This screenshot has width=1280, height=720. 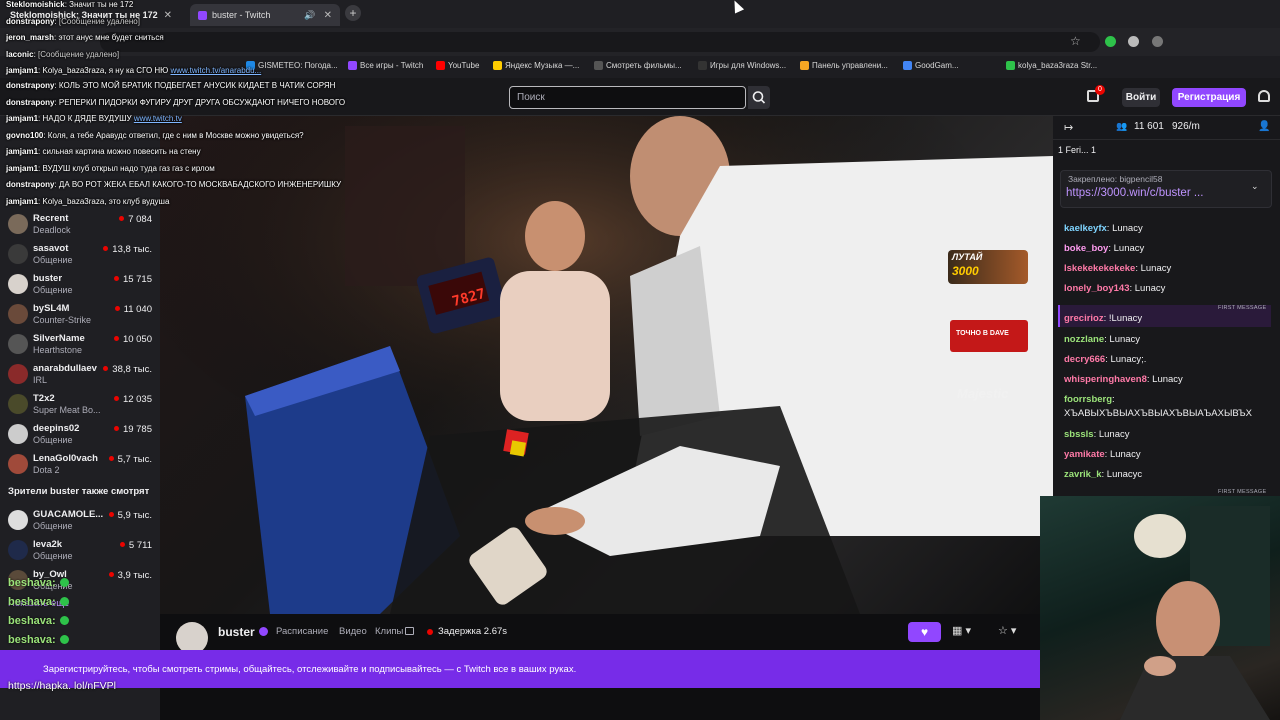 What do you see at coordinates (236, 632) in the screenshot?
I see `streamer-name-link: buster` at bounding box center [236, 632].